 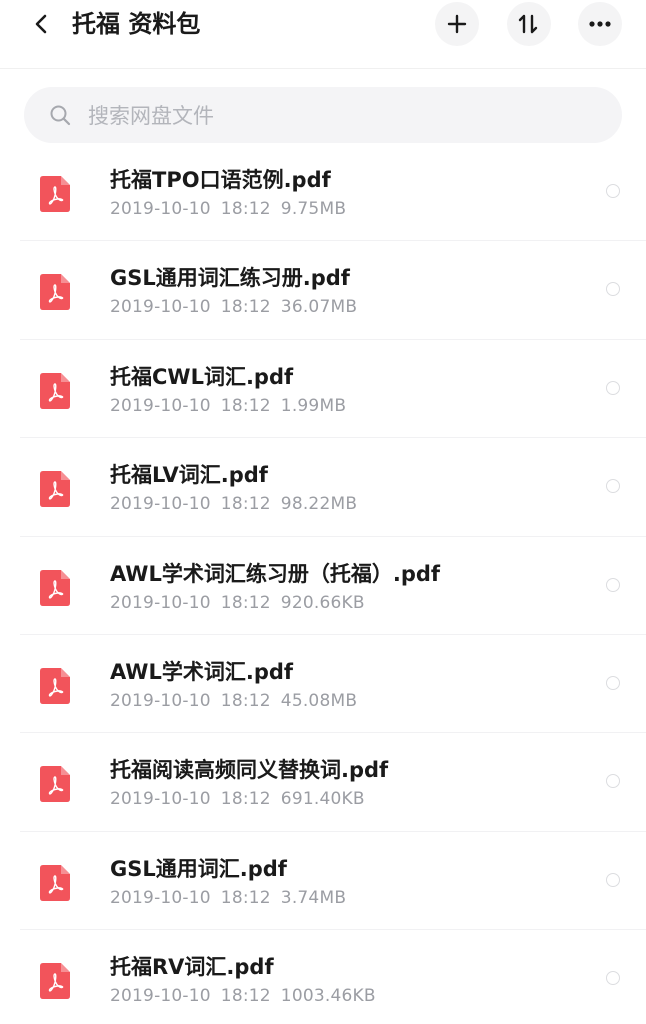 I want to click on top-bar: 托福 资料包, so click(x=323, y=34).